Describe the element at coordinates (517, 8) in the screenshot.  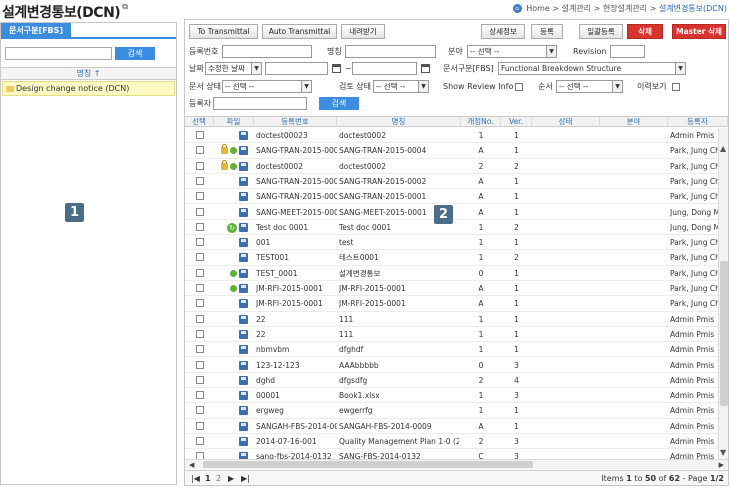
I see `home-icon: ⌂` at that location.